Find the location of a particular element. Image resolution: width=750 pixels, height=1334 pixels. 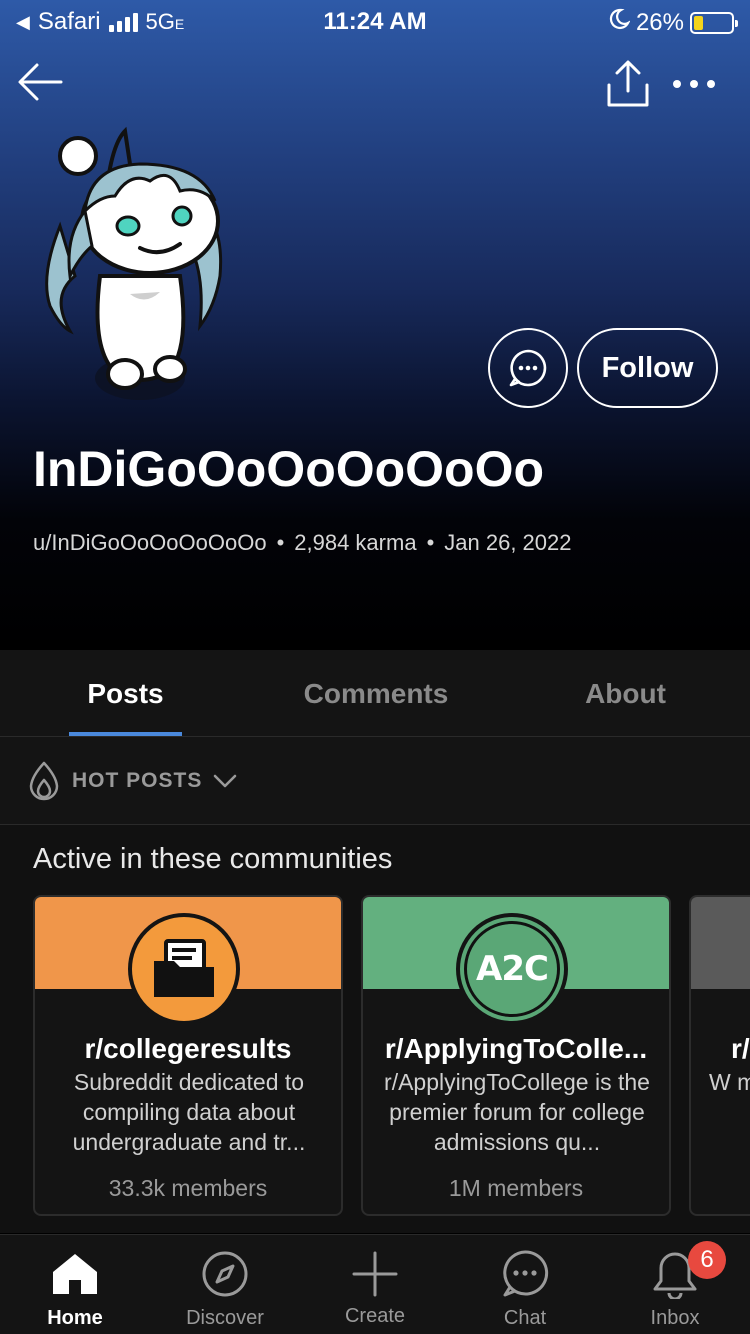

a2c-logo: A2C is located at coordinates (512, 969).